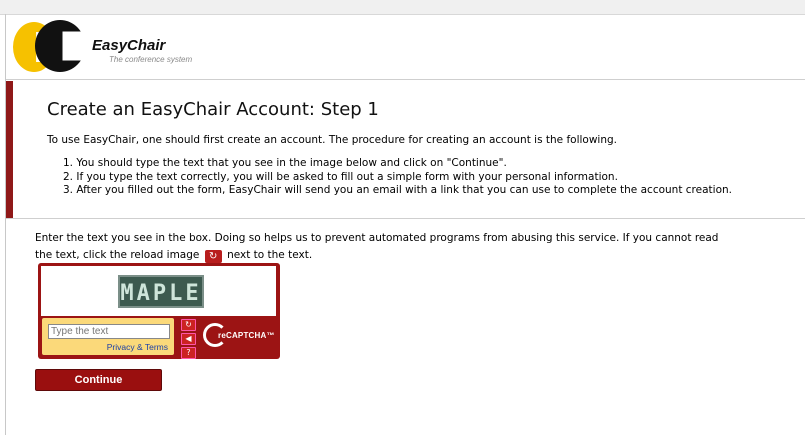 The width and height of the screenshot is (805, 435). Describe the element at coordinates (60, 46) in the screenshot. I see `logo-c-shape` at that location.